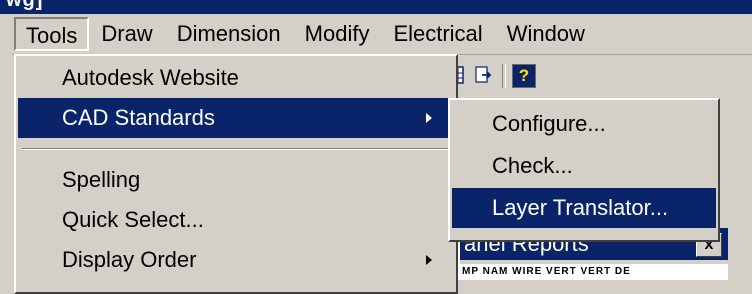 Image resolution: width=752 pixels, height=294 pixels. Describe the element at coordinates (101, 179) in the screenshot. I see `menu-item-label: Spelling` at that location.